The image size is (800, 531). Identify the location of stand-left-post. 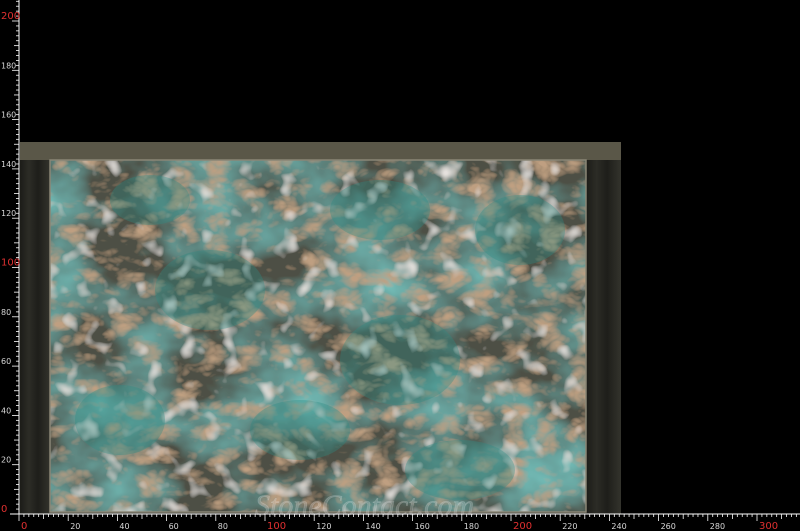
(35, 337).